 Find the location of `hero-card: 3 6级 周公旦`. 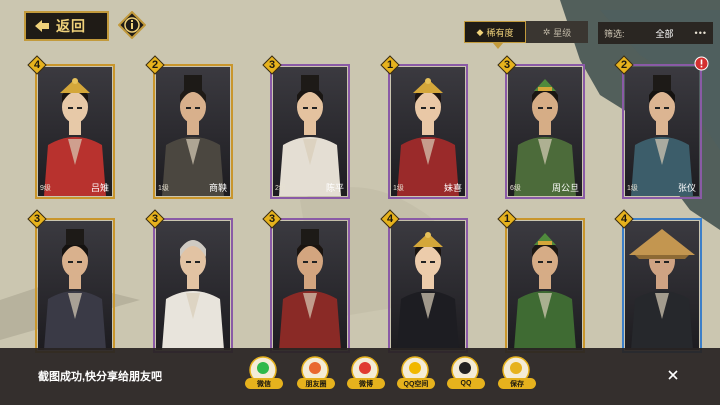

hero-card: 3 6级 周公旦 is located at coordinates (541, 127).